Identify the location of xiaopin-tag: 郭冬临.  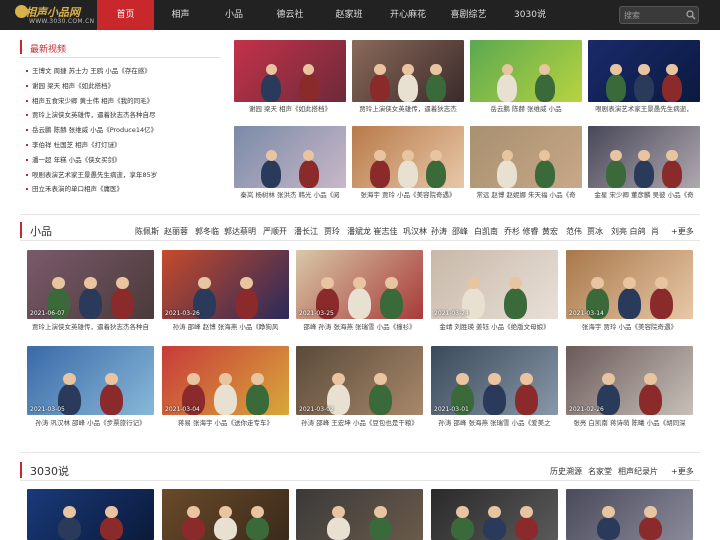
(207, 231).